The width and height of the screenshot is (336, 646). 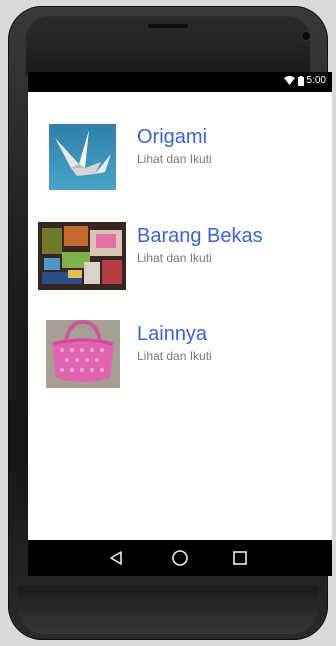 I want to click on back-icon, so click(x=116, y=558).